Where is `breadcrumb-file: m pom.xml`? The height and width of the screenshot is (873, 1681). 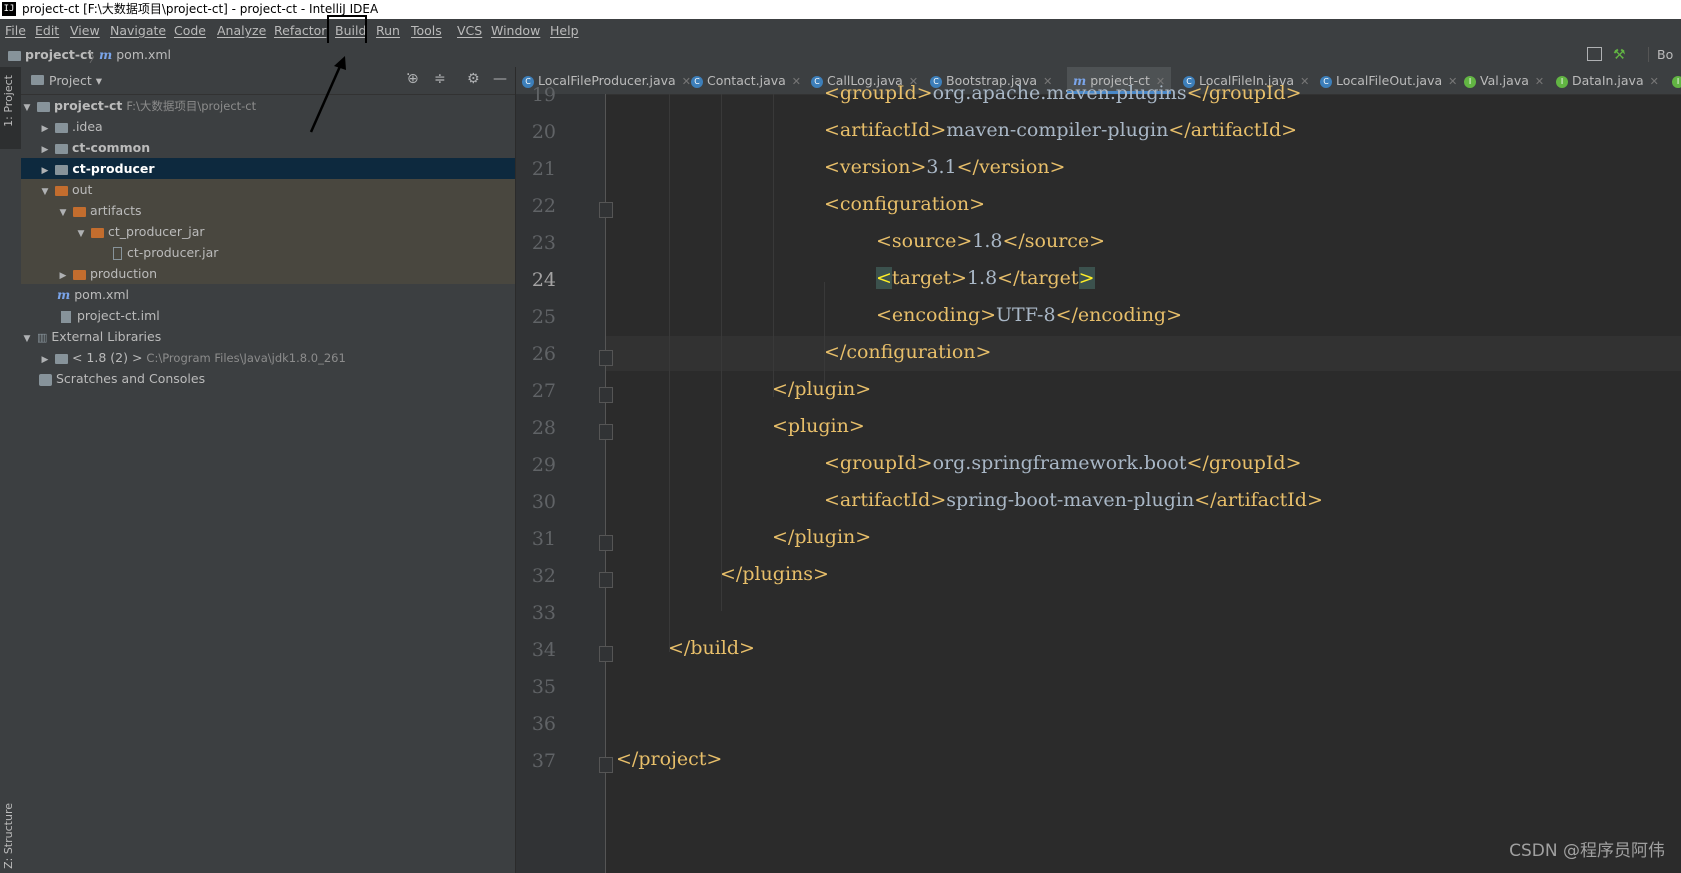 breadcrumb-file: m pom.xml is located at coordinates (135, 54).